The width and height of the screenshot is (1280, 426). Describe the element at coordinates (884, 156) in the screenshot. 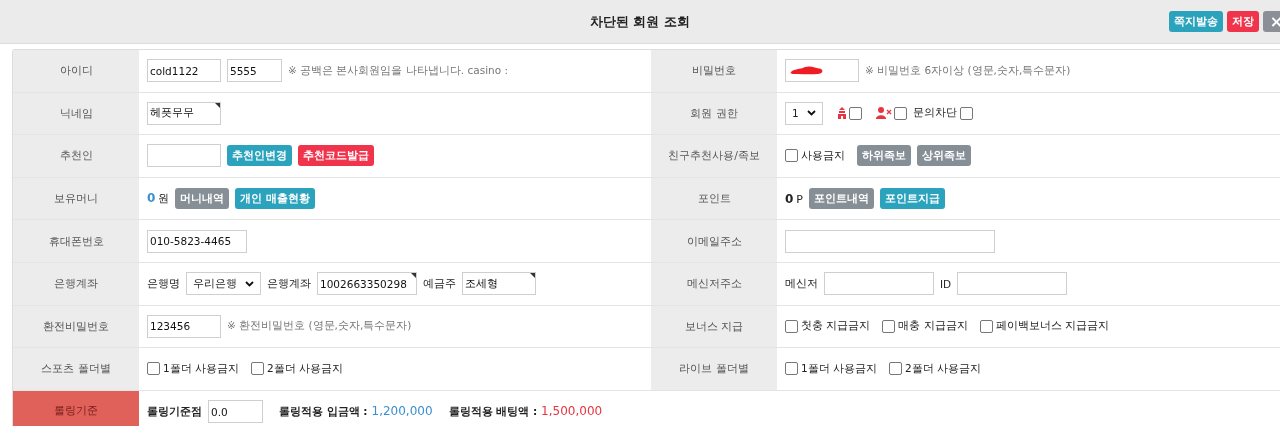

I see `action-button: 하위족보` at that location.